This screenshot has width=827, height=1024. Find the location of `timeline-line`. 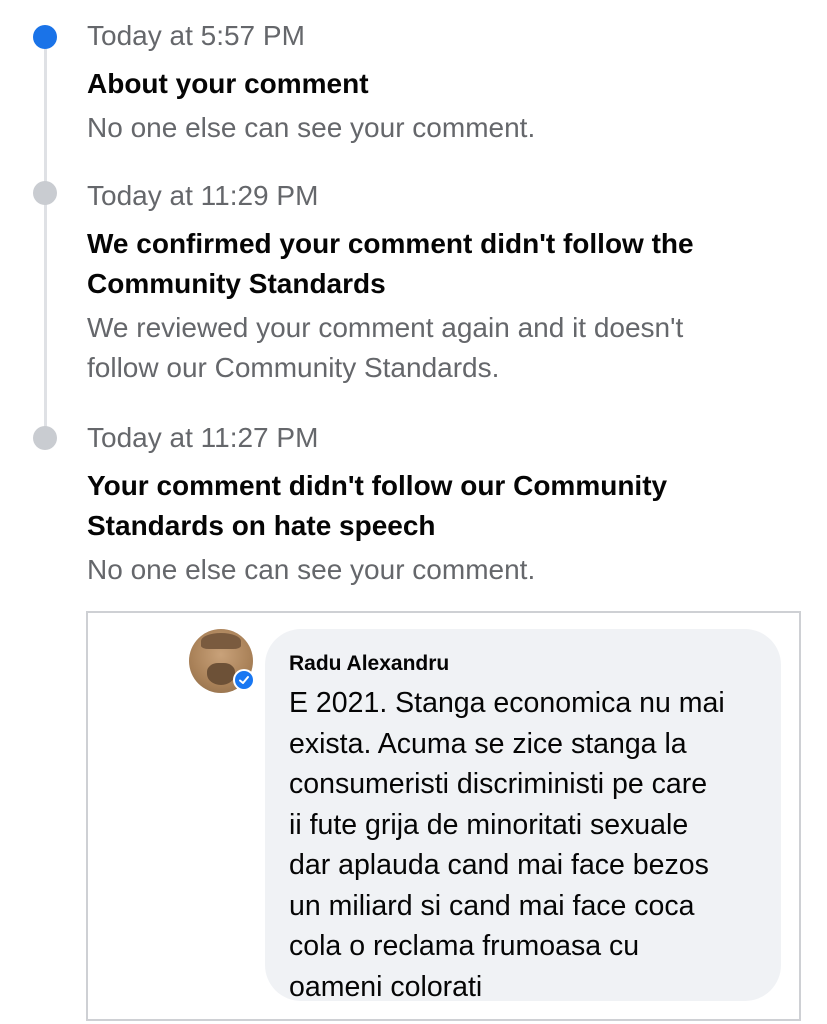

timeline-line is located at coordinates (45, 240).